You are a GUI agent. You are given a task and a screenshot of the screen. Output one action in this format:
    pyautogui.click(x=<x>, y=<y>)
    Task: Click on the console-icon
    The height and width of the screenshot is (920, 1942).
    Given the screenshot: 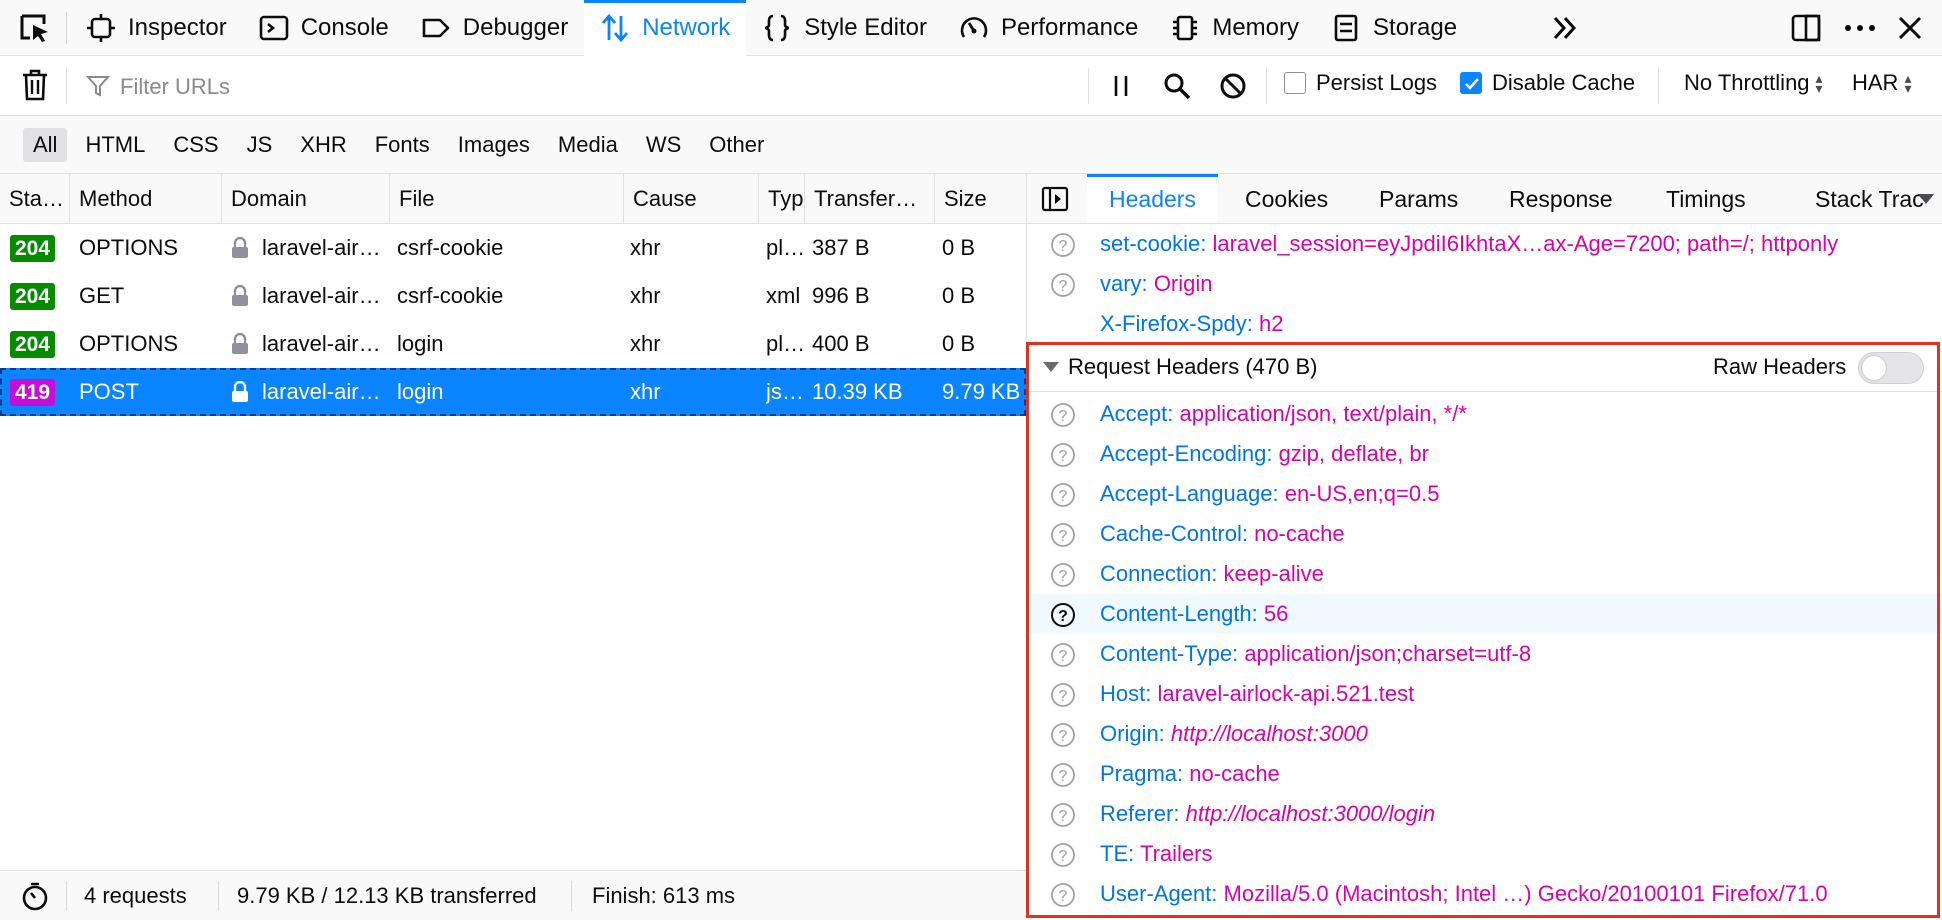 What is the action you would take?
    pyautogui.click(x=274, y=28)
    